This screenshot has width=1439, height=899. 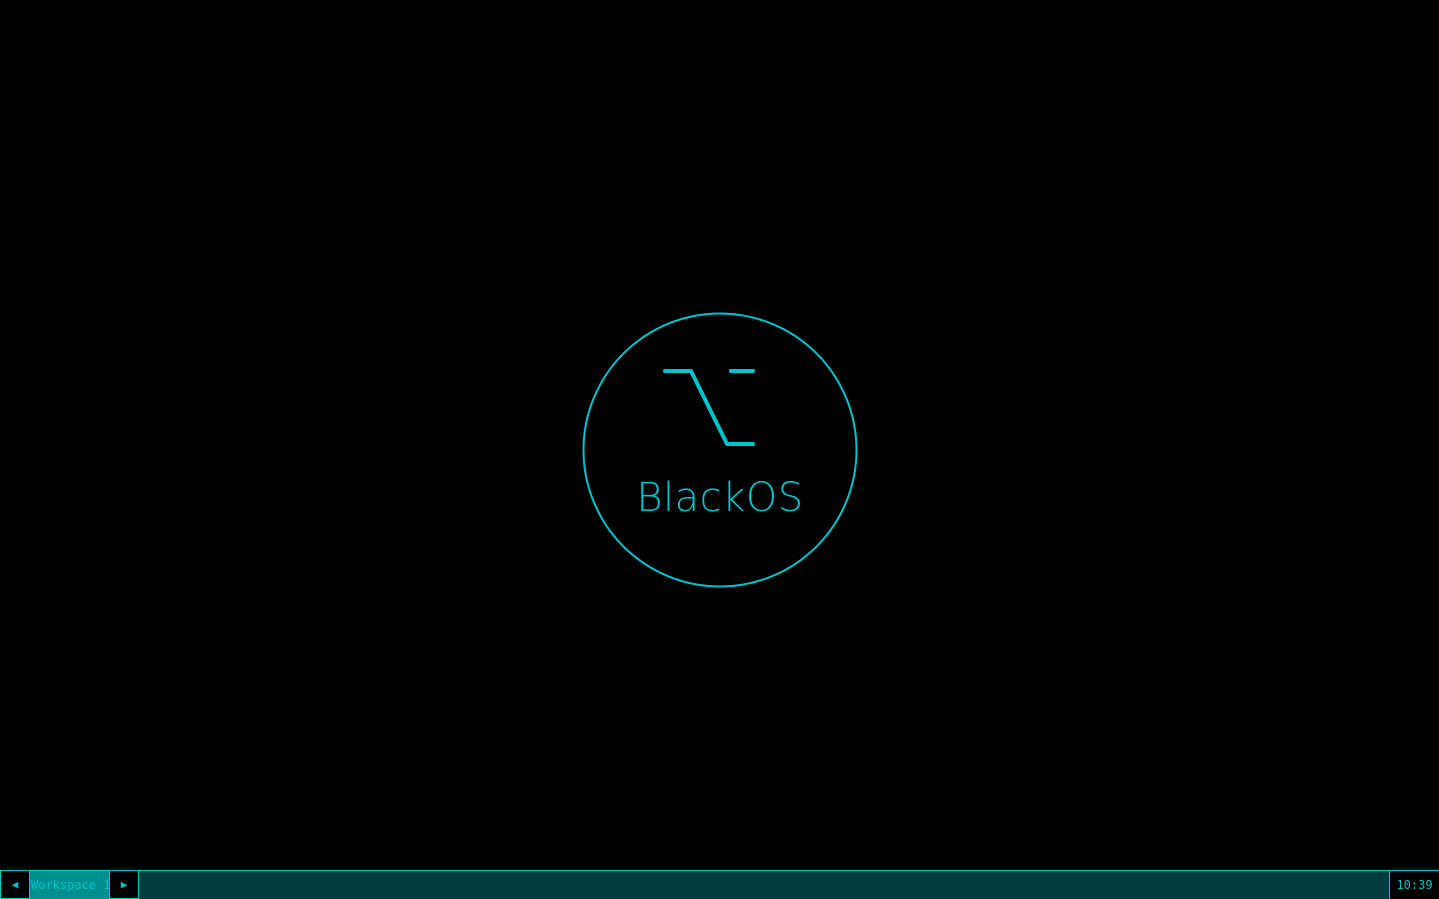 I want to click on arrow-left-icon: ◀, so click(x=15, y=884).